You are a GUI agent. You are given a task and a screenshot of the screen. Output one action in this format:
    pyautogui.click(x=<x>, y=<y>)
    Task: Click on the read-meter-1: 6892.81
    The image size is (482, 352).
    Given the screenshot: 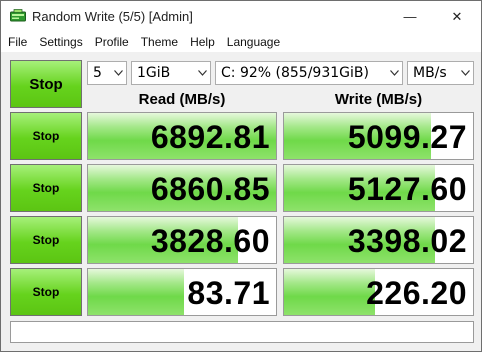 What is the action you would take?
    pyautogui.click(x=182, y=136)
    